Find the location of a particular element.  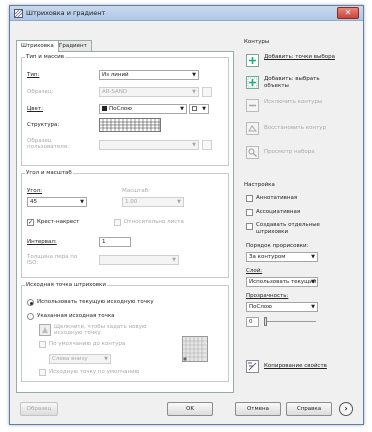

separate-hatches-label: Создавать отдельные штриховки is located at coordinates (288, 228).